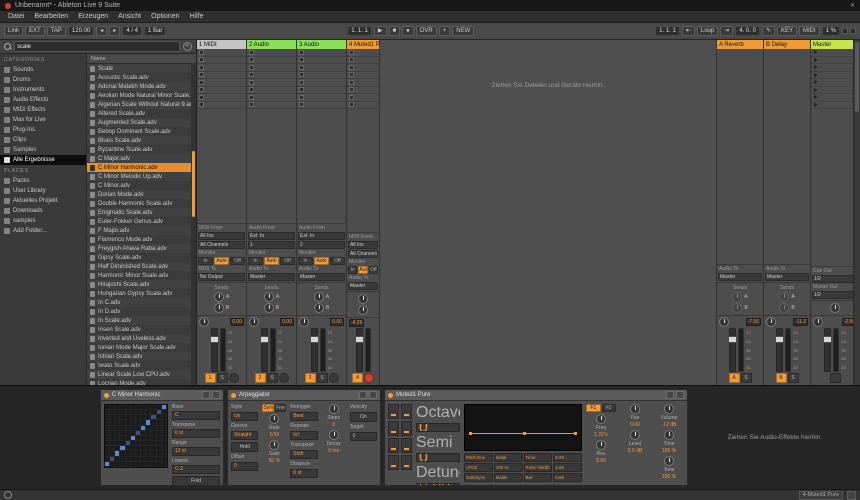  Describe the element at coordinates (835, 90) in the screenshot. I see `scene-slot: 6` at that location.